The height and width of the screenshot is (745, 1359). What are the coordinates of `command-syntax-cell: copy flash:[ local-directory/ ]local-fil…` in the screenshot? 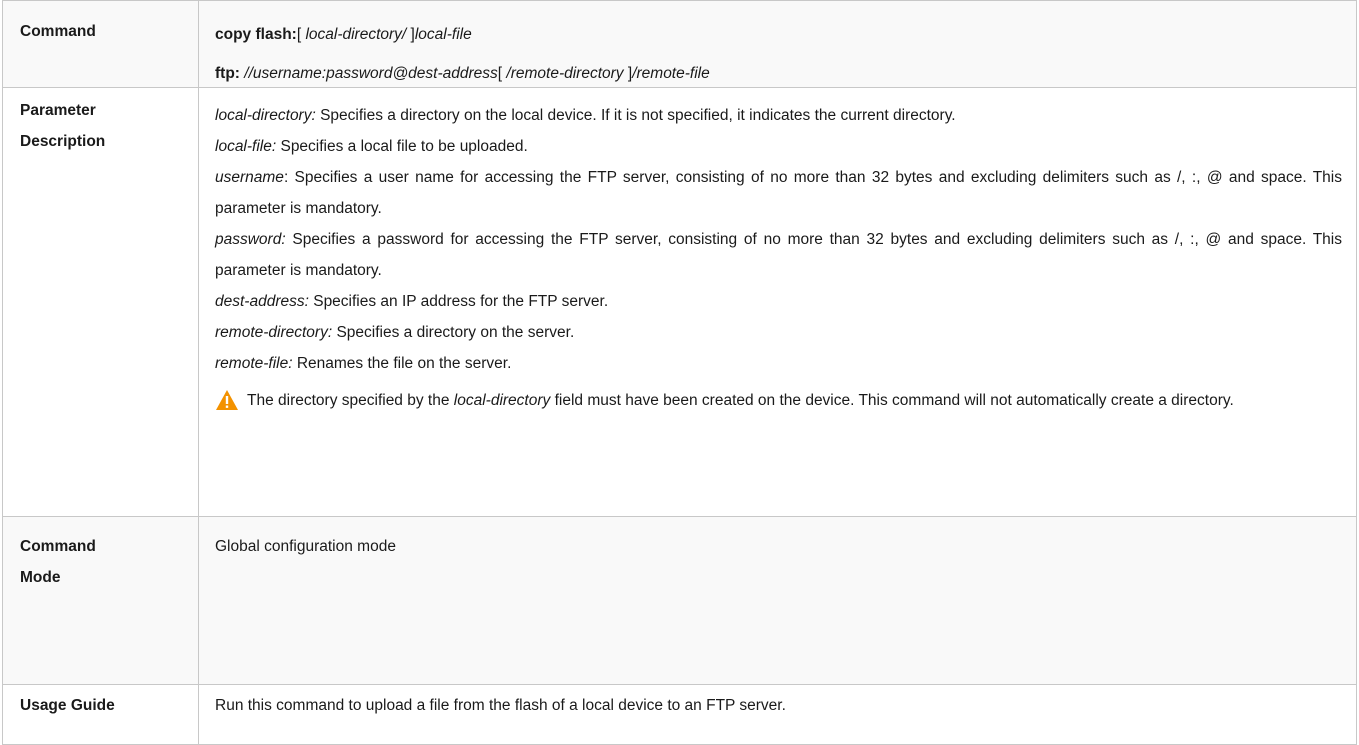 It's located at (777, 44).